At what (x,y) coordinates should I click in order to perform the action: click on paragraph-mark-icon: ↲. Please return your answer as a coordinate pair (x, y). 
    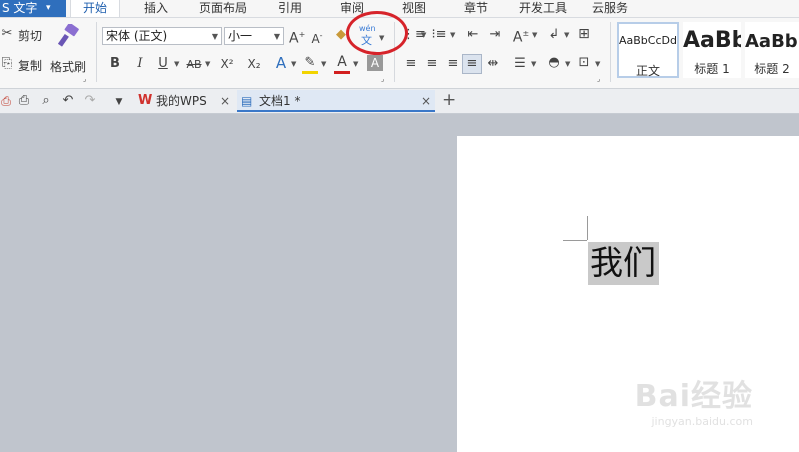
    Looking at the image, I should click on (554, 35).